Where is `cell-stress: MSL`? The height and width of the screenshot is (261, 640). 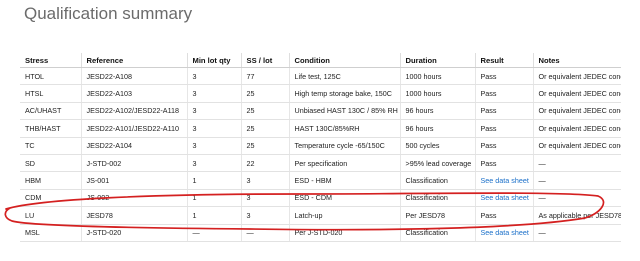
cell-stress: MSL is located at coordinates (51, 233).